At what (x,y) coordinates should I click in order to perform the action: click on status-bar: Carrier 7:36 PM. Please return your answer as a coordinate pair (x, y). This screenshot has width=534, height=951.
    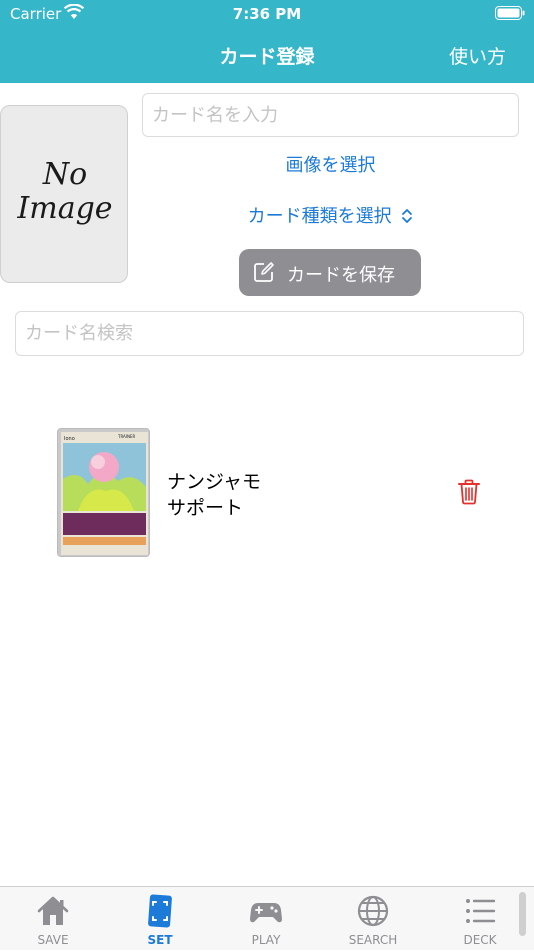
    Looking at the image, I should click on (267, 14).